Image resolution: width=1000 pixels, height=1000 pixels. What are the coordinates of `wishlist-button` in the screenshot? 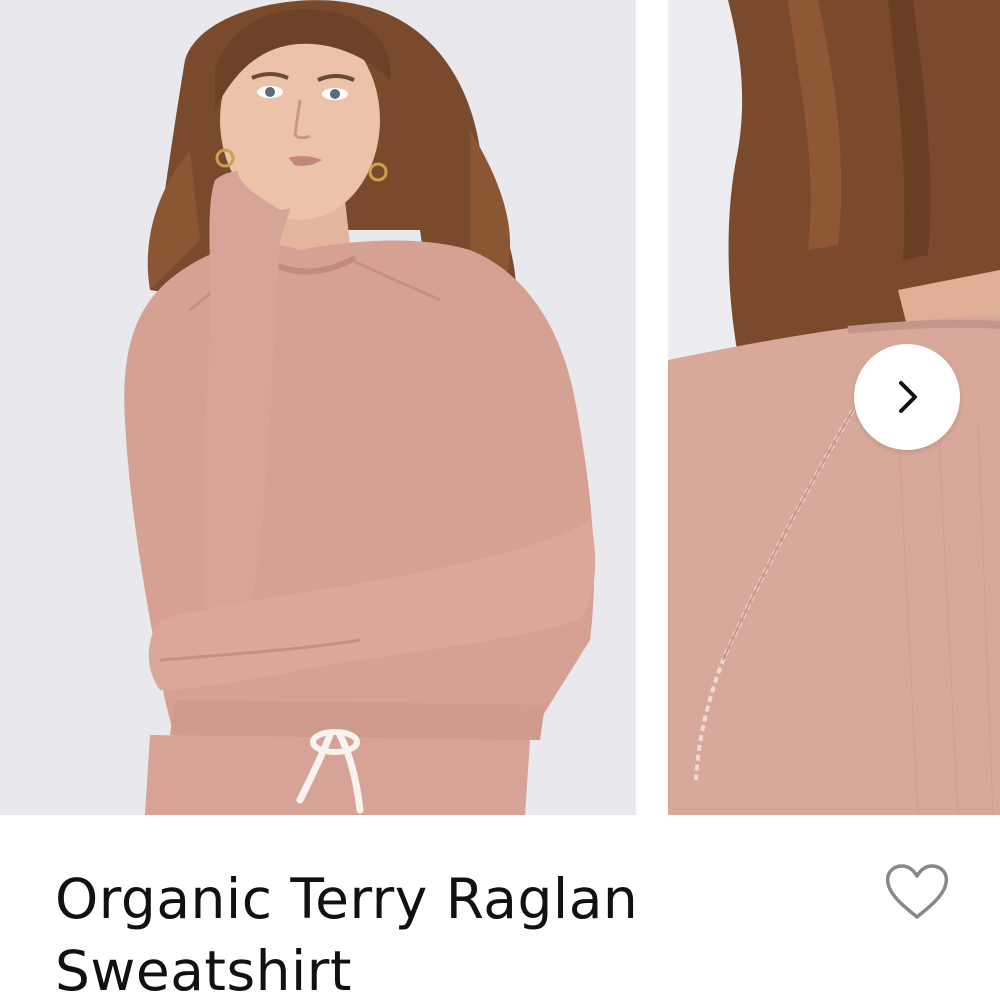 It's located at (917, 893).